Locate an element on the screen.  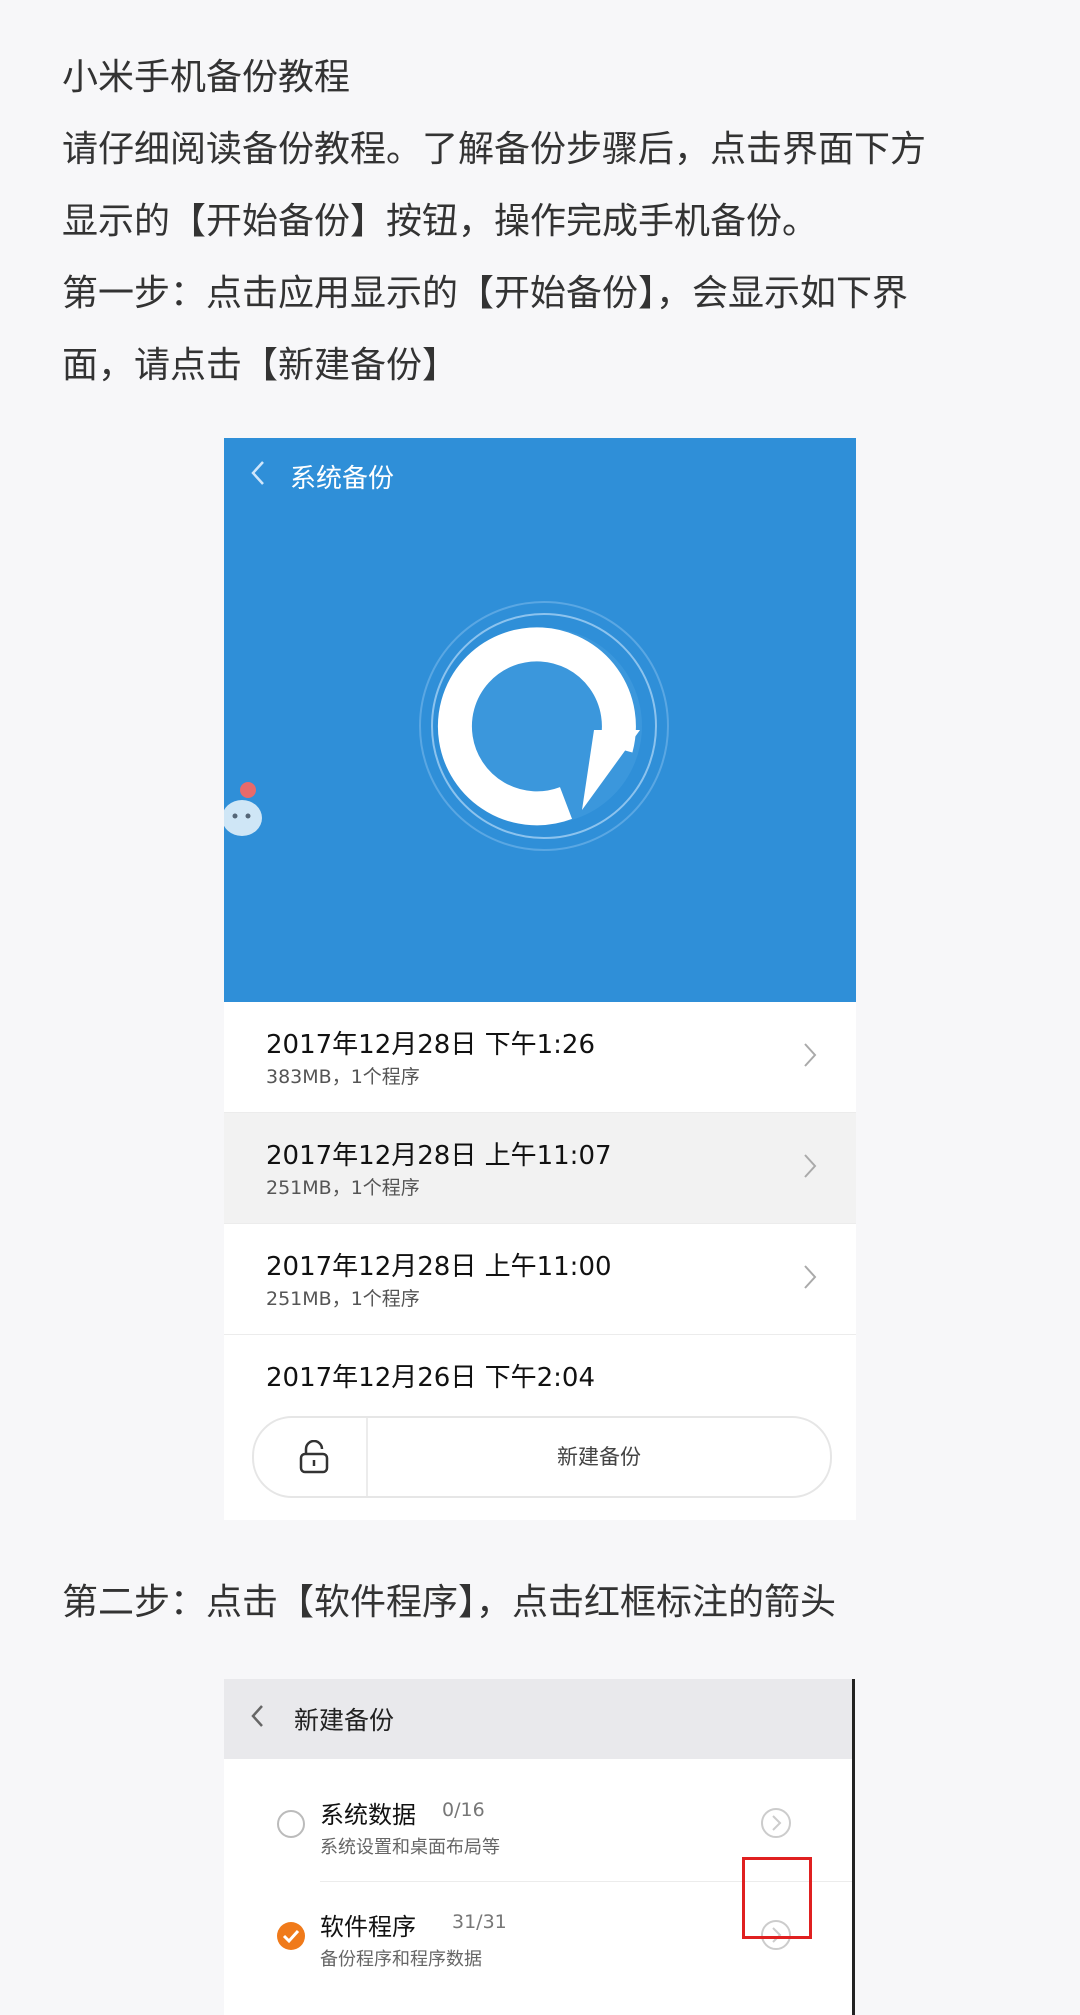
item-description: 系统设置和桌面布局等 is located at coordinates (410, 1847).